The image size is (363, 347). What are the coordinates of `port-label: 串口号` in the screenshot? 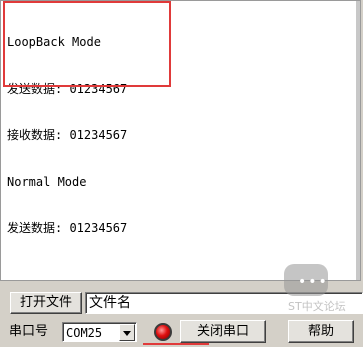 It's located at (29, 331).